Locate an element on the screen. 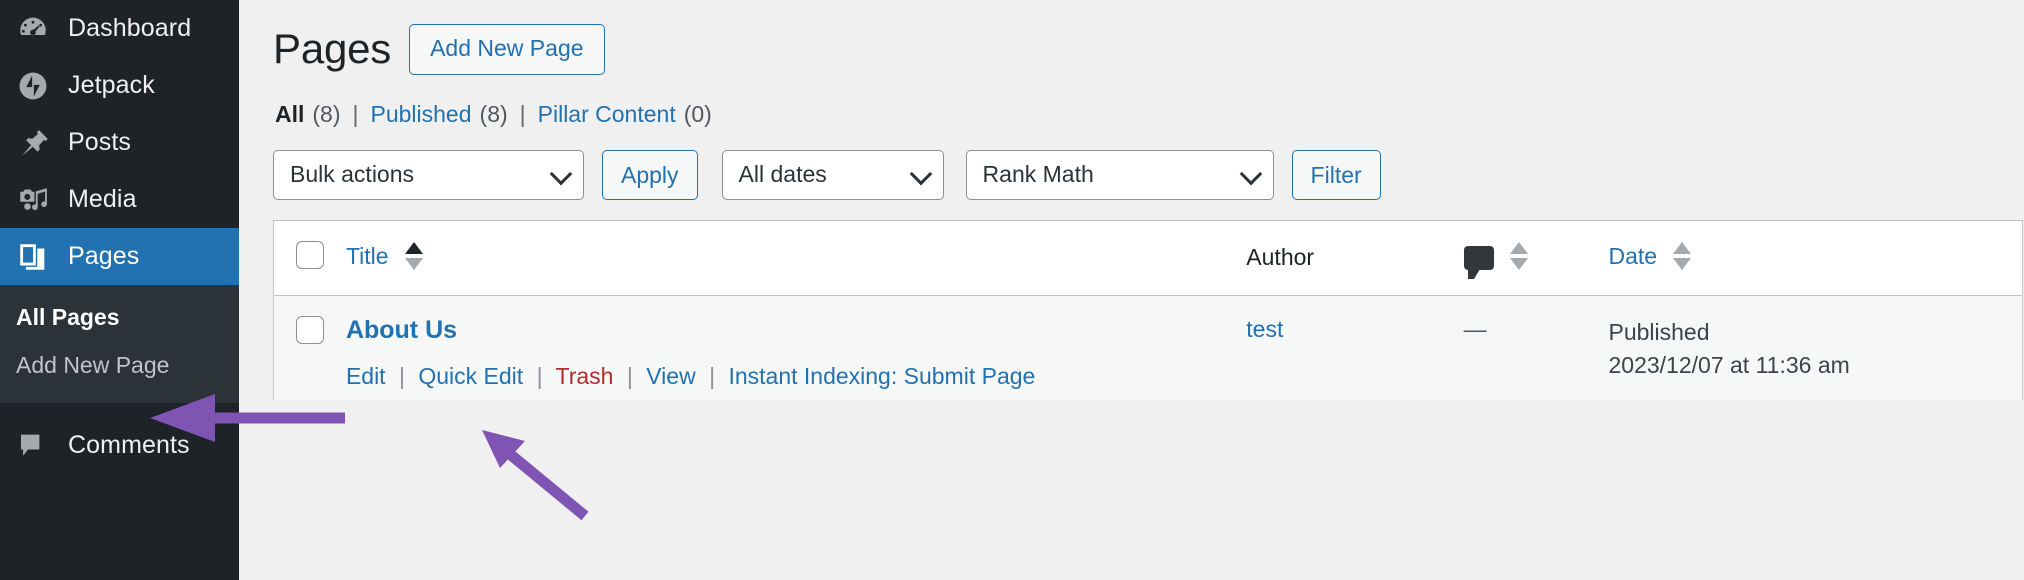 The image size is (2024, 580). rank-math-filter-value: Rank Math is located at coordinates (1038, 174).